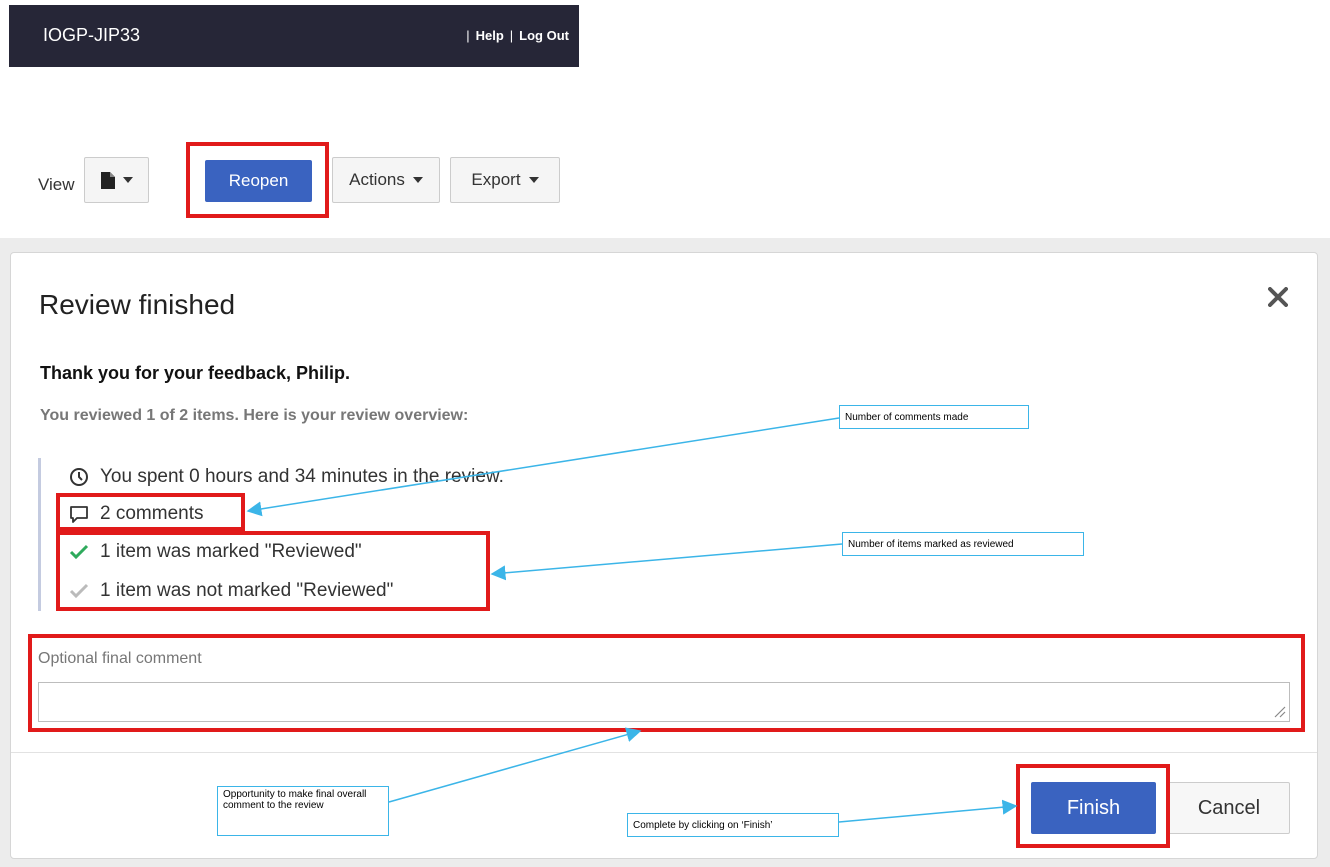 This screenshot has width=1330, height=867. What do you see at coordinates (137, 304) in the screenshot?
I see `dialog-title: Review finished` at bounding box center [137, 304].